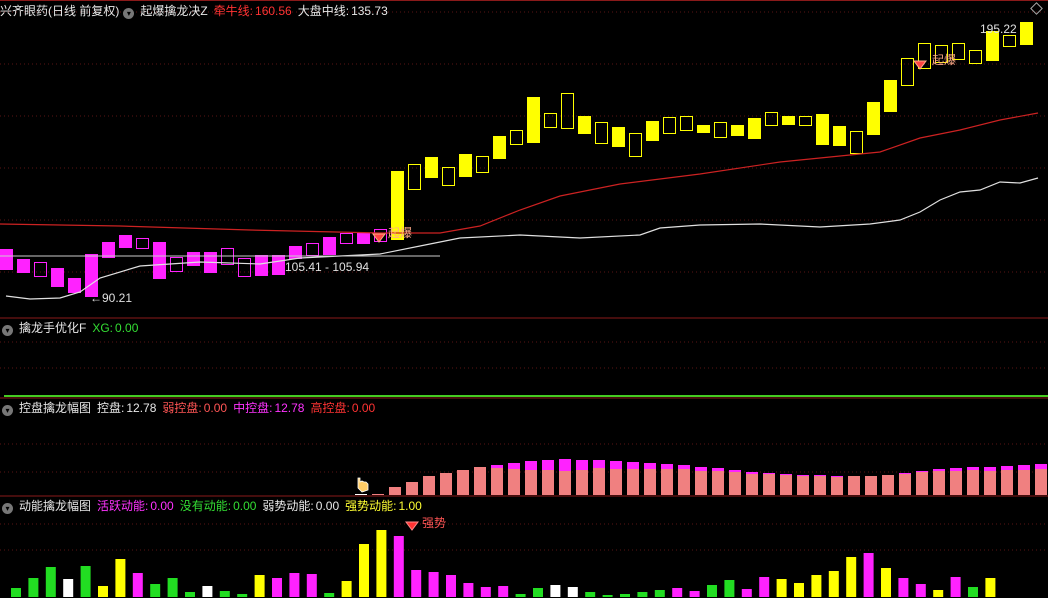 The image size is (1048, 598). I want to click on mid-kp-value: 12.78, so click(289, 408).